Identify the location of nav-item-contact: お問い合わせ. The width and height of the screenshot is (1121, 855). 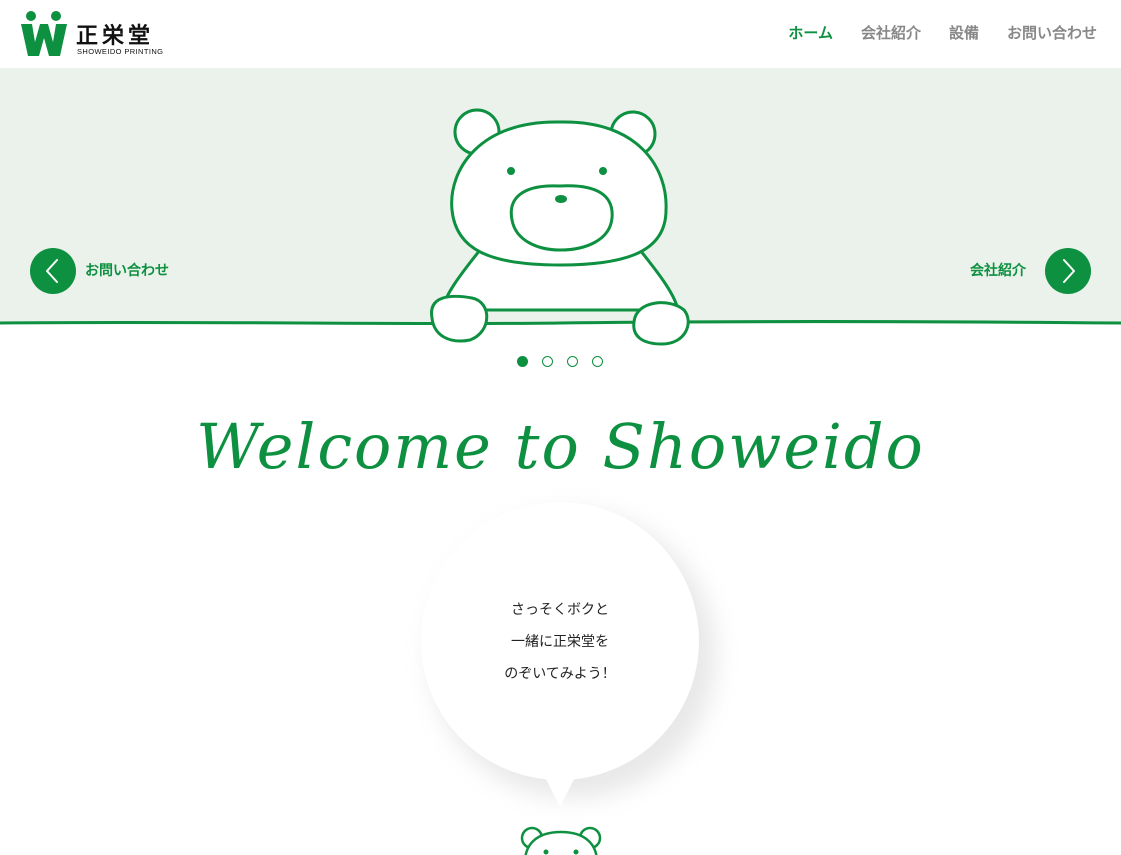
(1052, 32).